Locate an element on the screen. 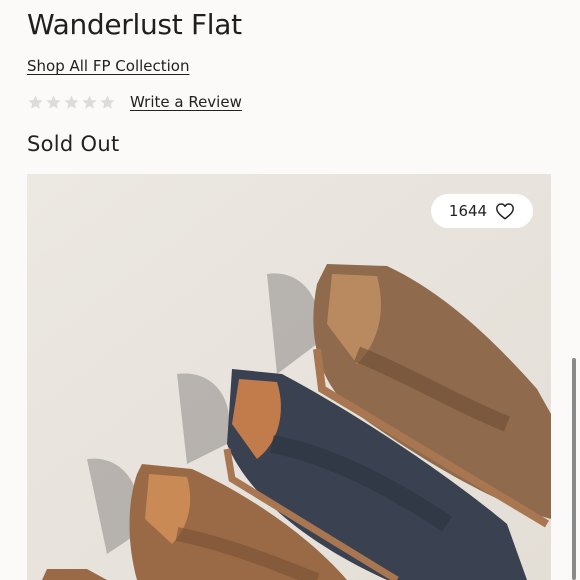 Image resolution: width=580 pixels, height=580 pixels. rating-row: Write a Review is located at coordinates (134, 102).